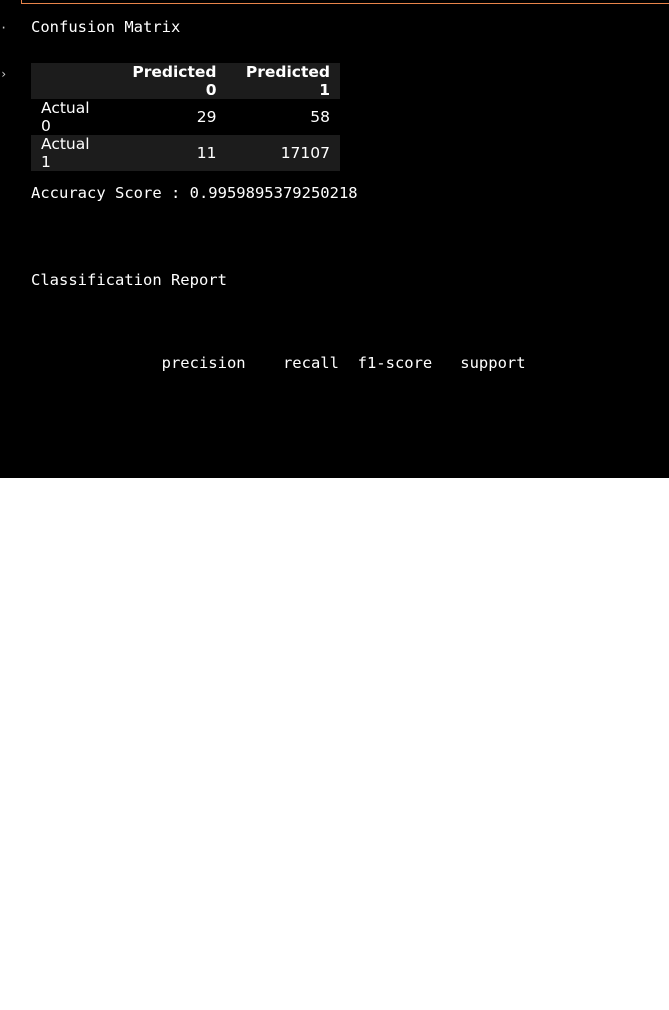 The width and height of the screenshot is (669, 1010). I want to click on table-header-row: ​ Predicted 0 Predicted 1, so click(185, 81).